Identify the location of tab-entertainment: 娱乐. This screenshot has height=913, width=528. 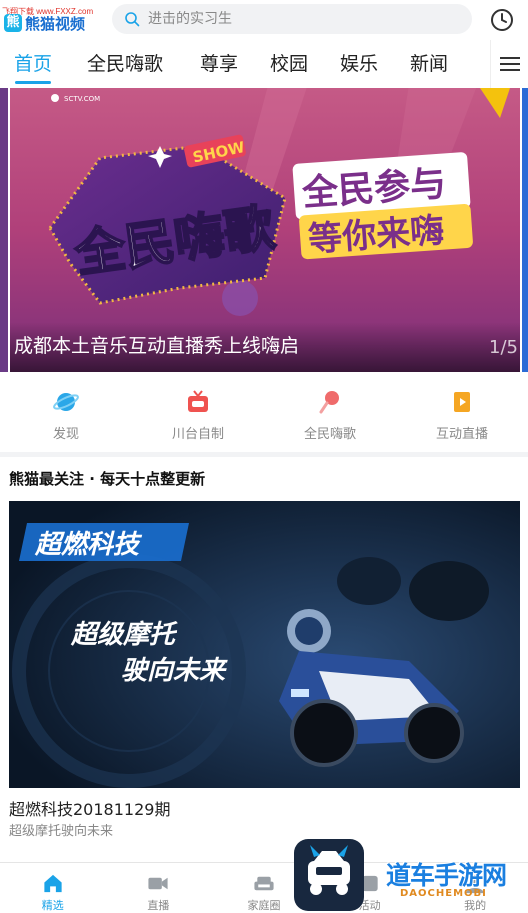
(359, 64).